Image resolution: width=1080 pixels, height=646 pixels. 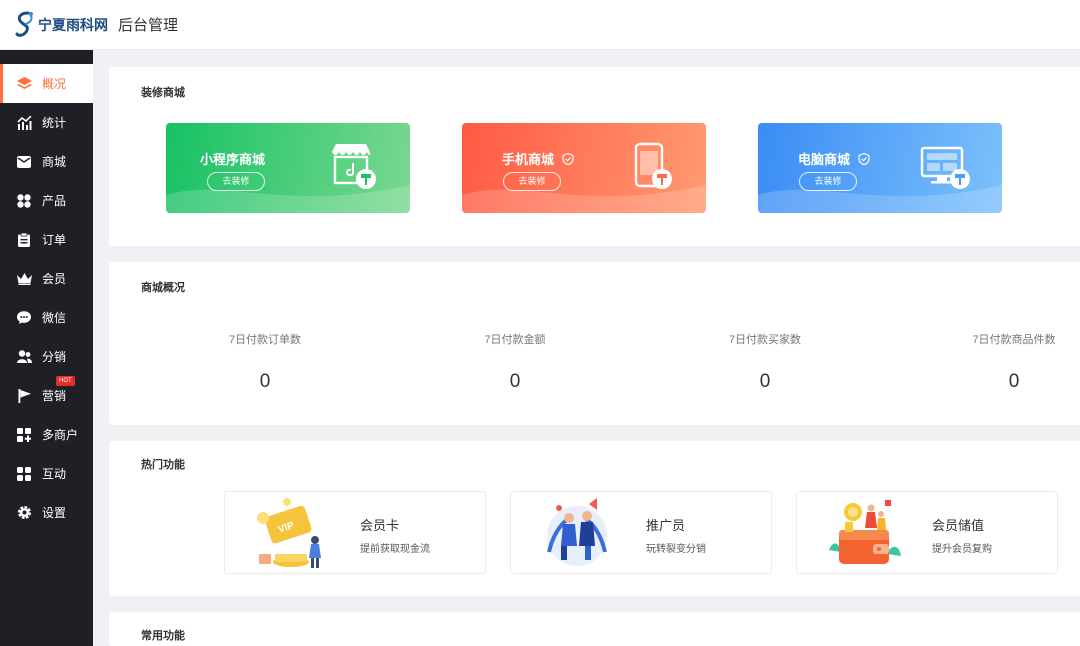 What do you see at coordinates (163, 93) in the screenshot?
I see `decorate-title: 装修商城` at bounding box center [163, 93].